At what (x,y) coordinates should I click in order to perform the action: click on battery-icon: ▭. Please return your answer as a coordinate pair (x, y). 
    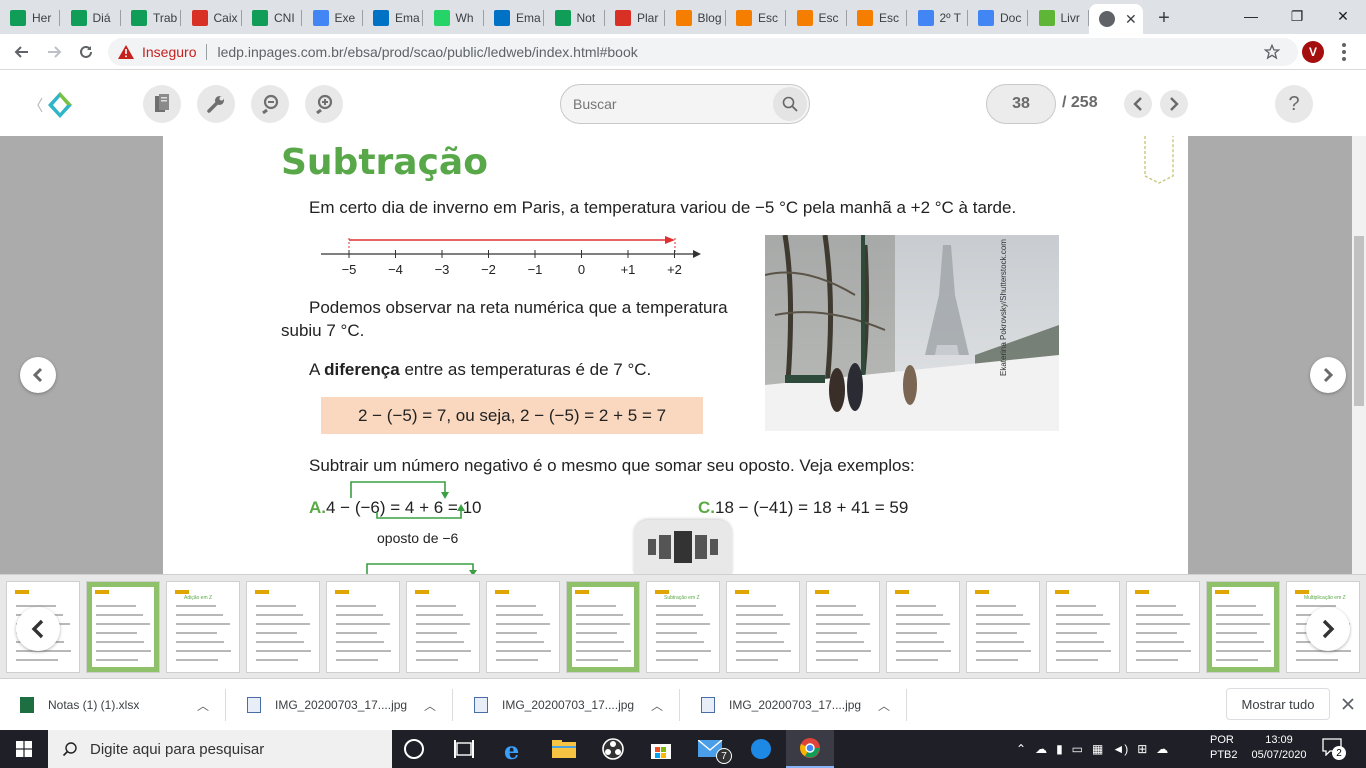
    Looking at the image, I should click on (1077, 749).